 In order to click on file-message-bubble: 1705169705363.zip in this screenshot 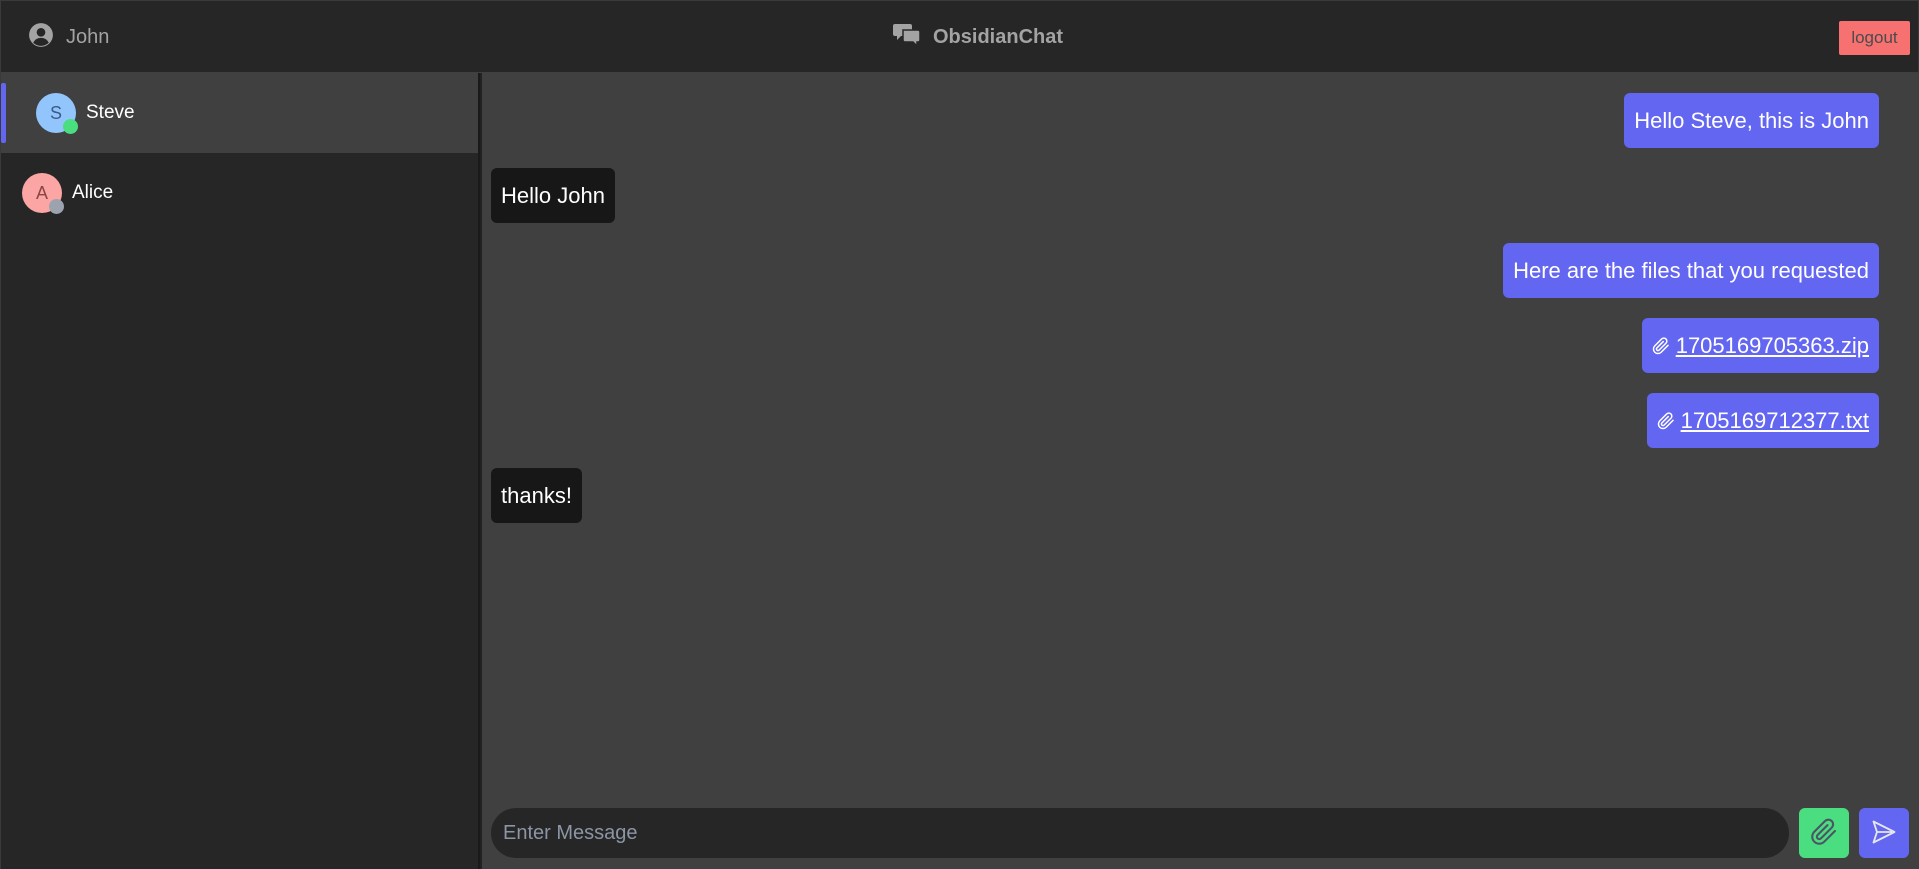, I will do `click(1760, 345)`.